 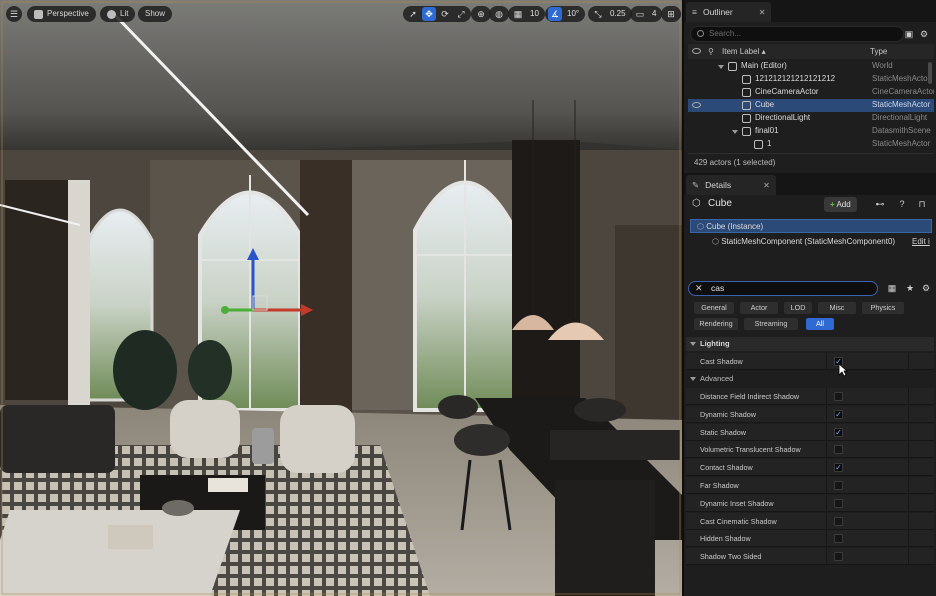 What do you see at coordinates (716, 324) in the screenshot?
I see `filter-chip: Rendering` at bounding box center [716, 324].